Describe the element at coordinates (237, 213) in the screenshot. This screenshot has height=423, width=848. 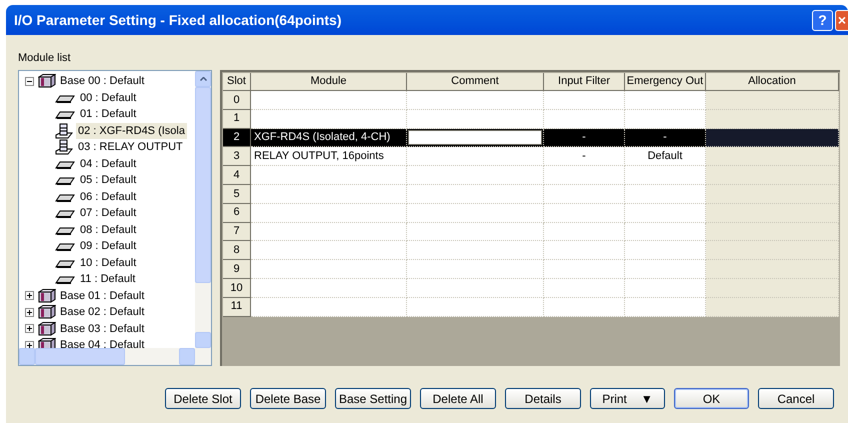
I see `row-header: 6` at that location.